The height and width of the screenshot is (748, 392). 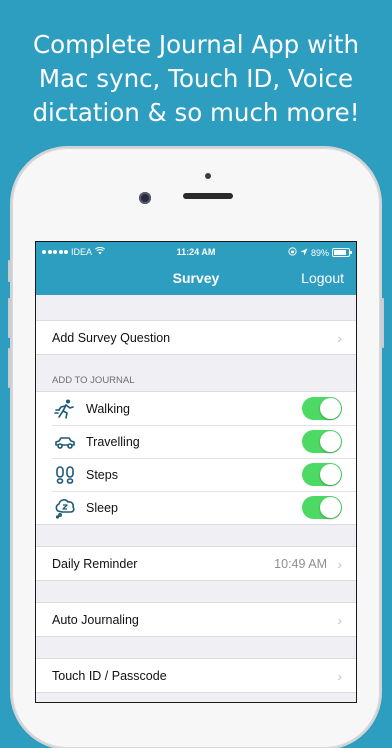 What do you see at coordinates (322, 408) in the screenshot?
I see `walking-toggle` at bounding box center [322, 408].